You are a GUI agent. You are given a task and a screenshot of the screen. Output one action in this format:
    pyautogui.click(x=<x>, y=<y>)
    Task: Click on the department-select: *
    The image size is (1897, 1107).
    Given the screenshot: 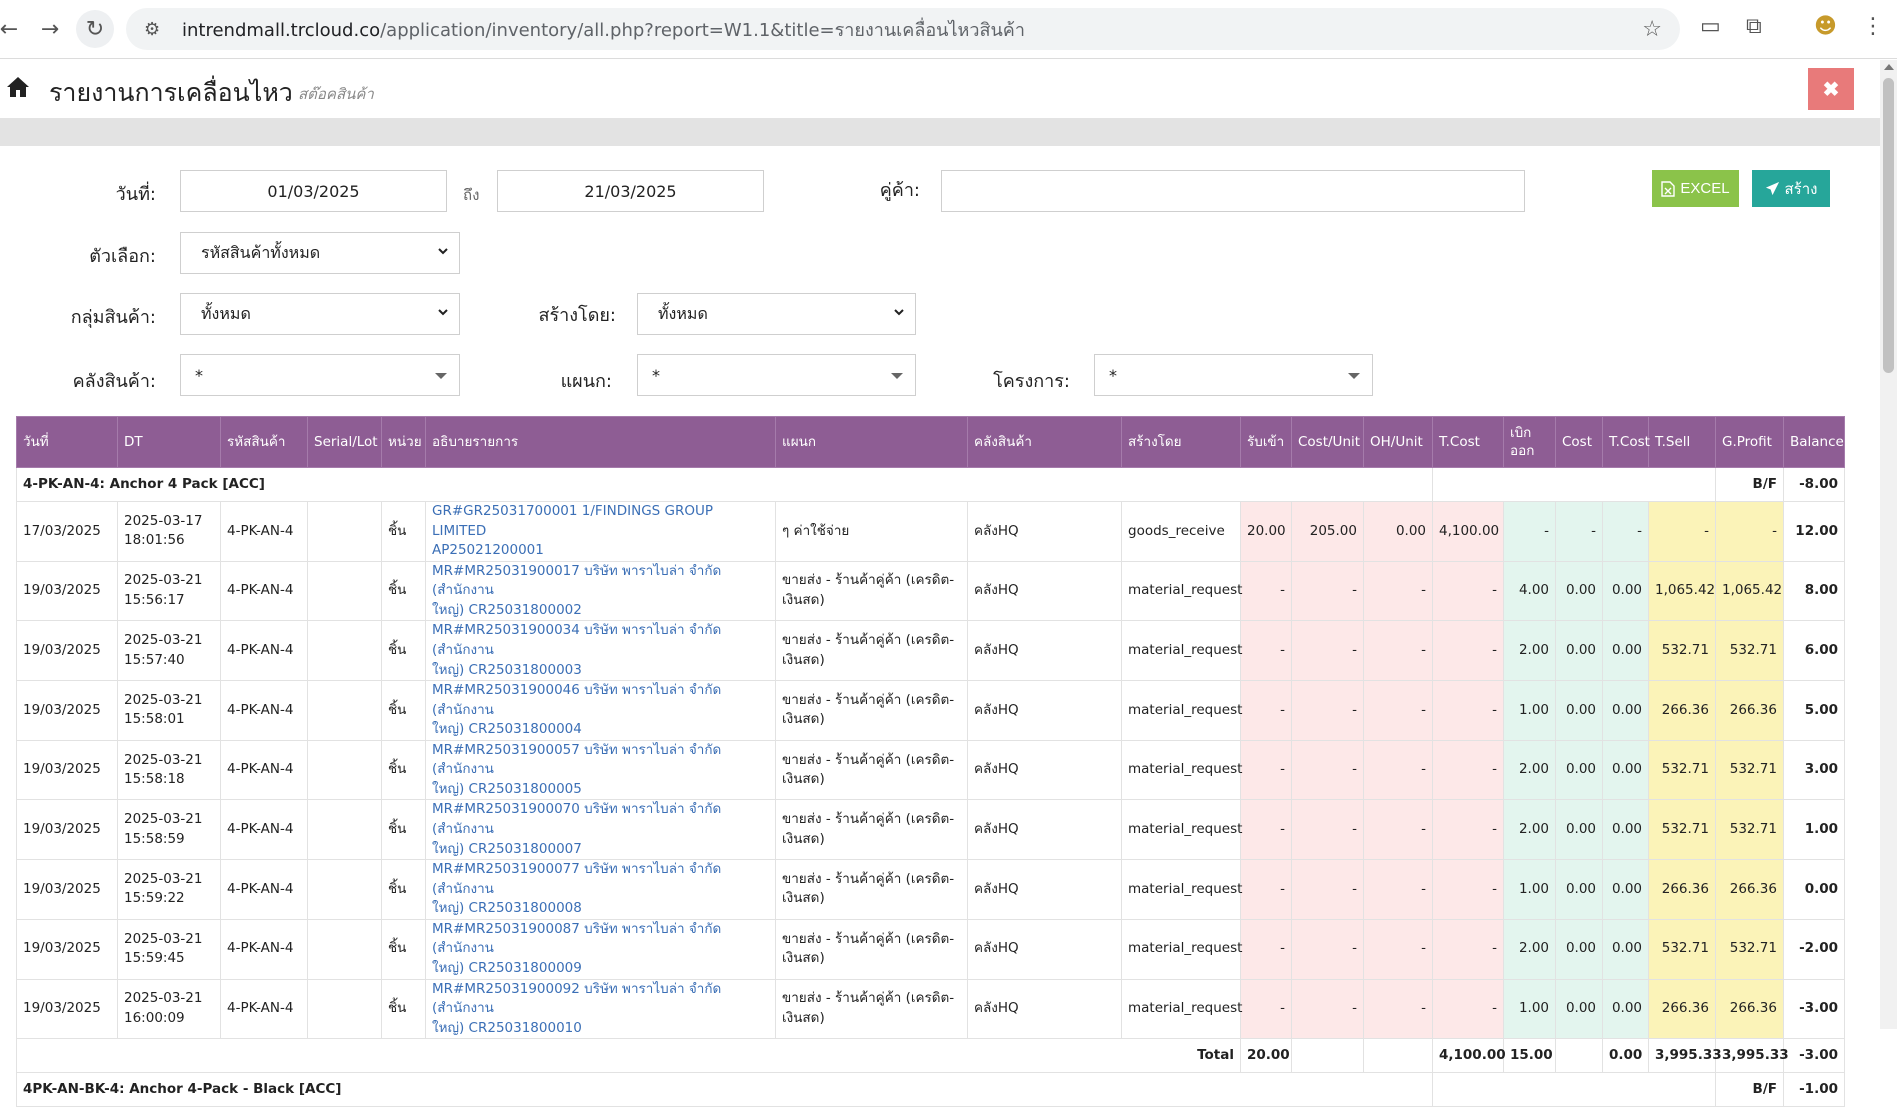 What is the action you would take?
    pyautogui.click(x=776, y=375)
    